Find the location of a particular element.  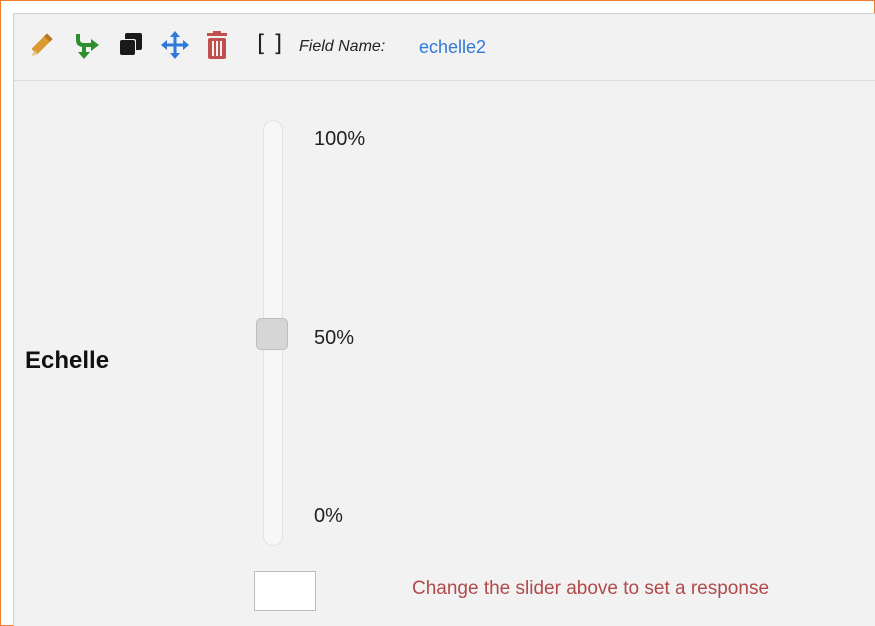

slider-max-label: 100% is located at coordinates (340, 139).